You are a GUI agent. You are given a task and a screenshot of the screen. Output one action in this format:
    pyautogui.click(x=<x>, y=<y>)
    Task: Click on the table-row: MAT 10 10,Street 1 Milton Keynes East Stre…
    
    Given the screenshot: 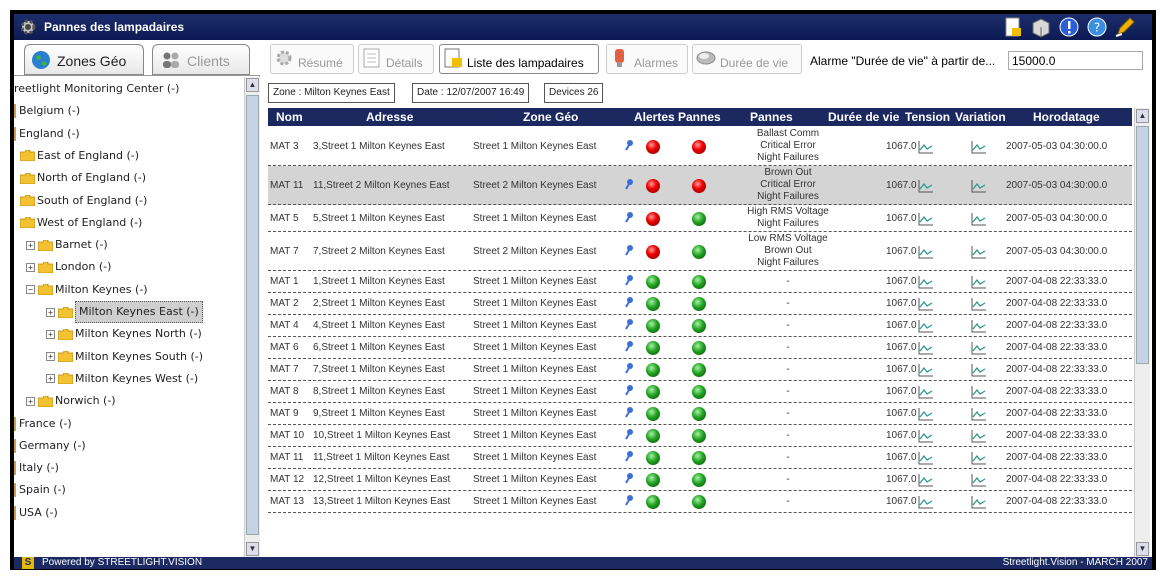 What is the action you would take?
    pyautogui.click(x=700, y=436)
    